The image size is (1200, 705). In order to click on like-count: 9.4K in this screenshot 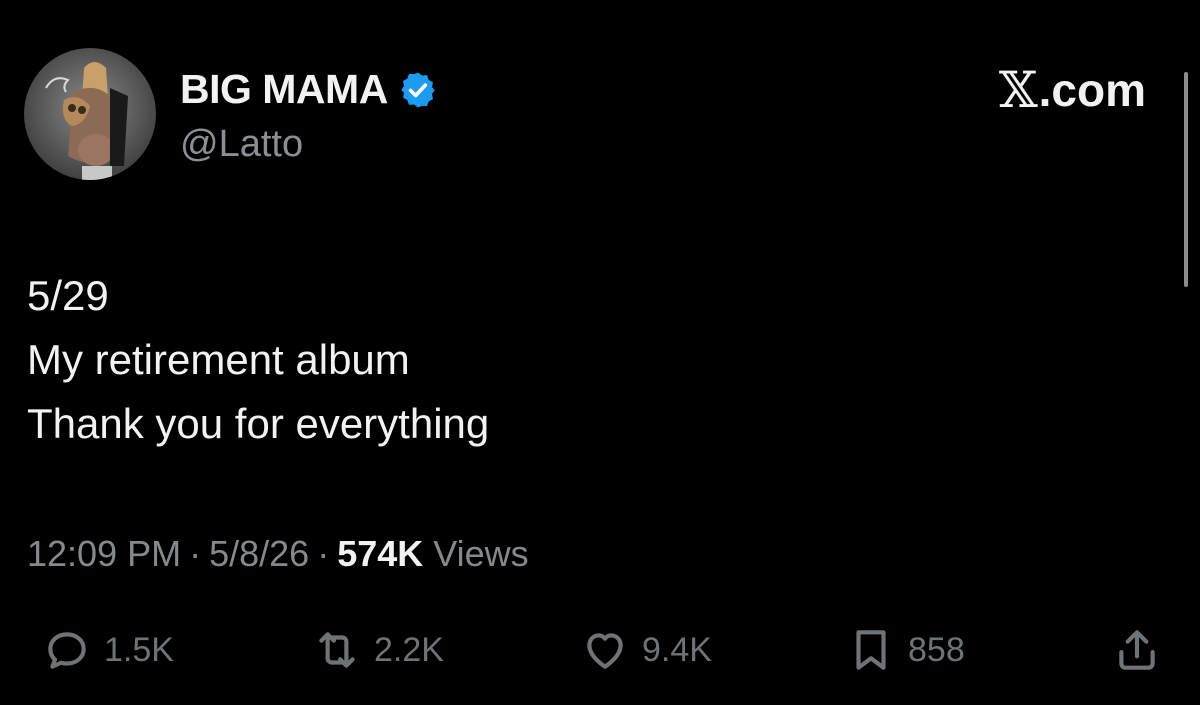, I will do `click(677, 649)`.